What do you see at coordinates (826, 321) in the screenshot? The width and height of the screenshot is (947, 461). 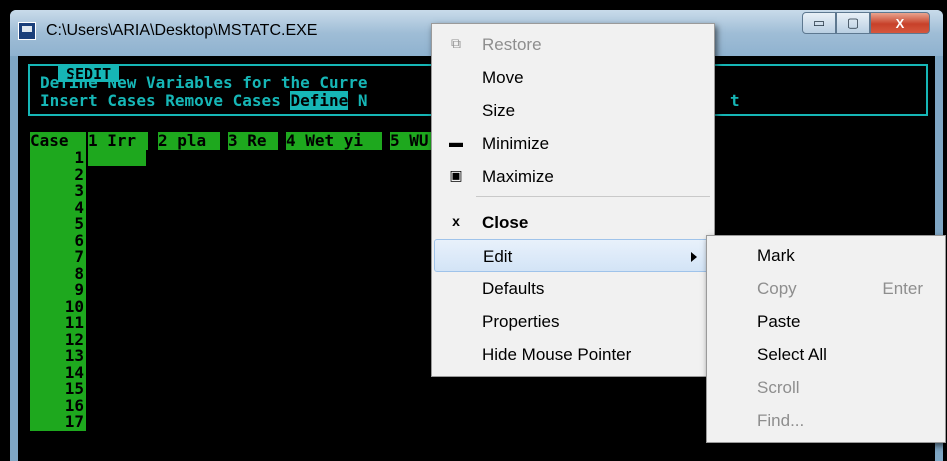 I see `submenu-item-paste: Paste` at bounding box center [826, 321].